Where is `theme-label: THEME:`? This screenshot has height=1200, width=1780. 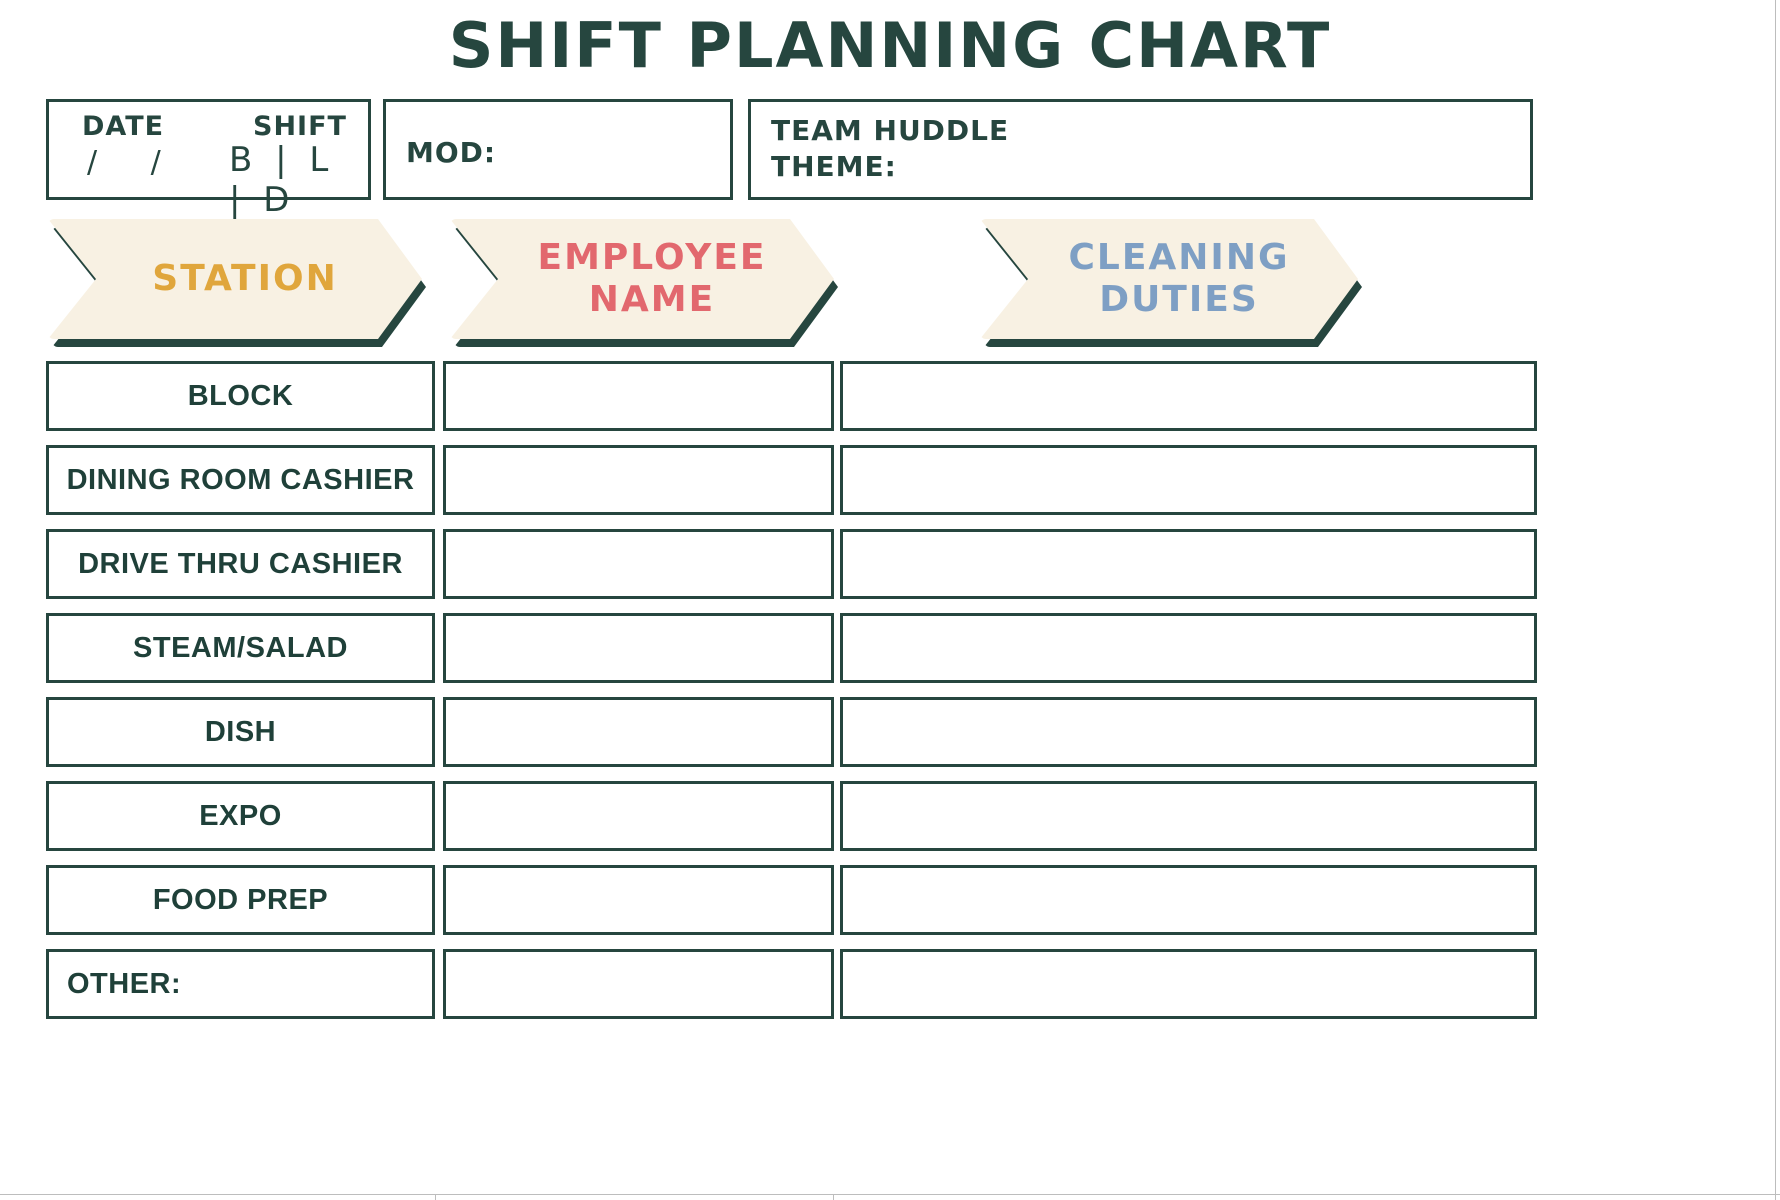
theme-label: THEME: is located at coordinates (834, 166).